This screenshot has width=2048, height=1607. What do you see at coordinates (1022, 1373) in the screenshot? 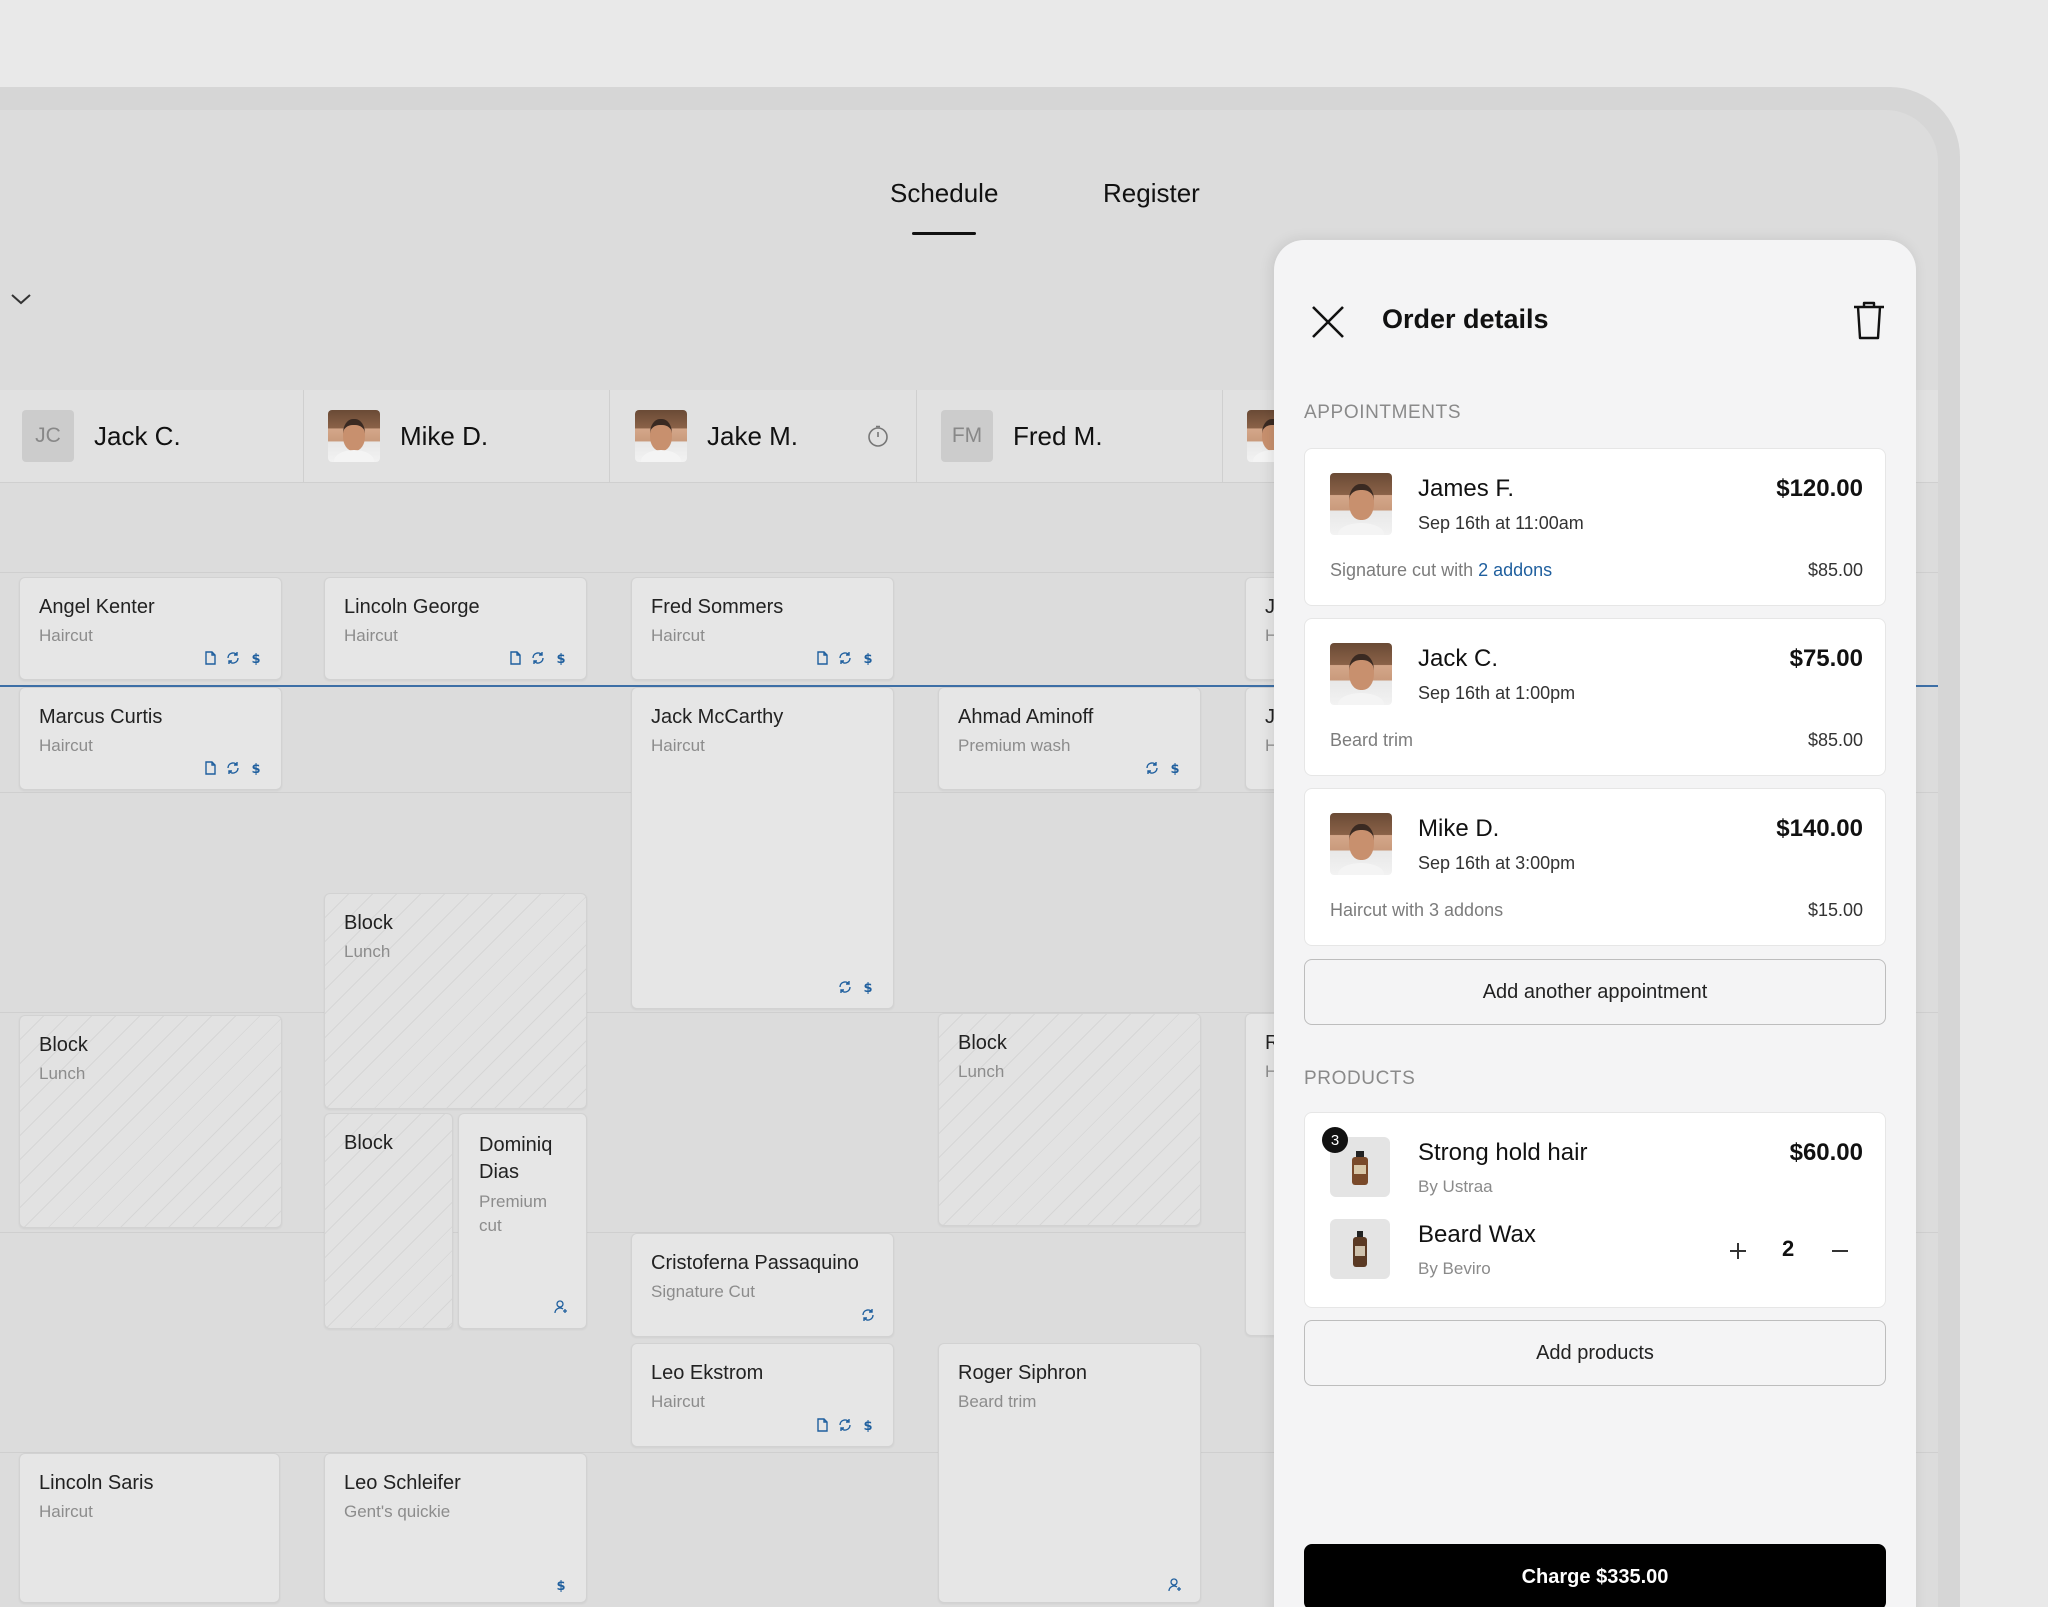
I see `client-name: Roger Siphron` at bounding box center [1022, 1373].